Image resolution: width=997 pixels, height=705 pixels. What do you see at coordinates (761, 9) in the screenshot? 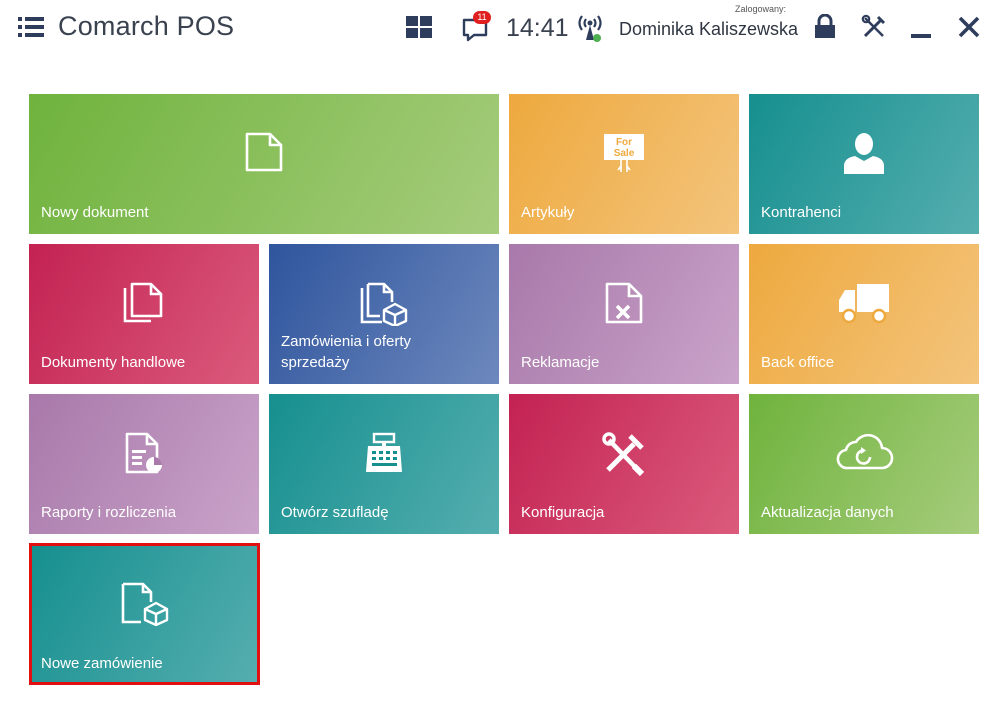
I see `logged-in-label: Zalogowany:` at bounding box center [761, 9].